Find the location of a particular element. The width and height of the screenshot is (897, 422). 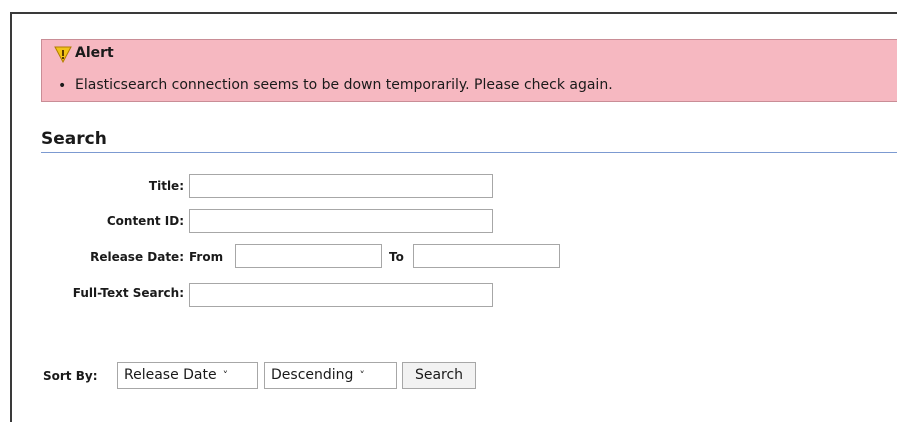

sort-order-select: Descending ˅ is located at coordinates (330, 375).